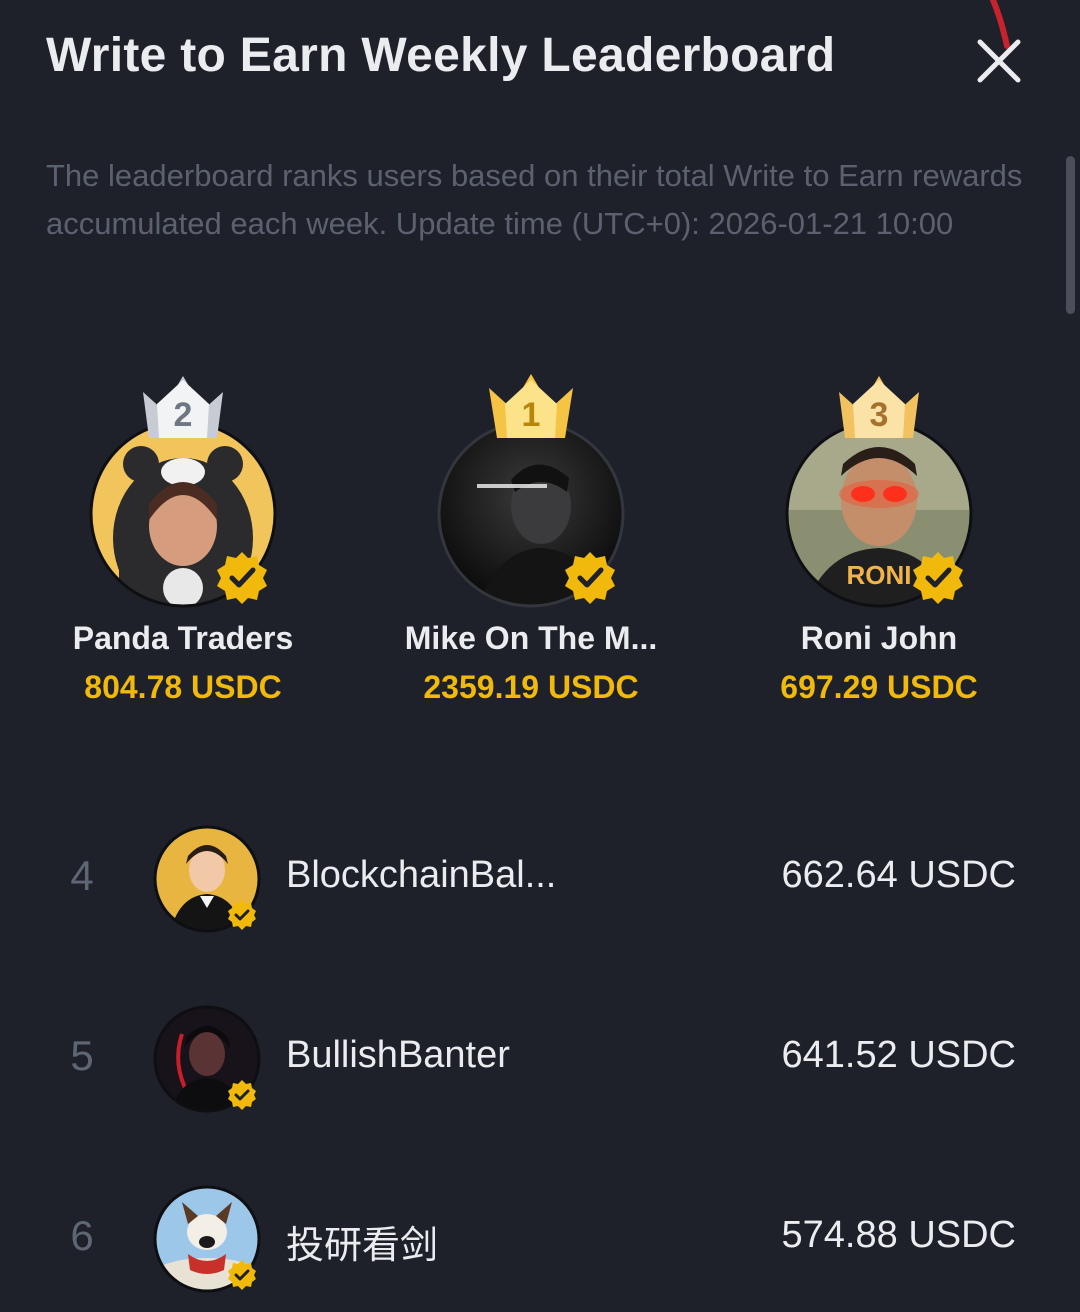 The image size is (1080, 1312). I want to click on page-title: Write to Earn Weekly Leaderboard, so click(441, 55).